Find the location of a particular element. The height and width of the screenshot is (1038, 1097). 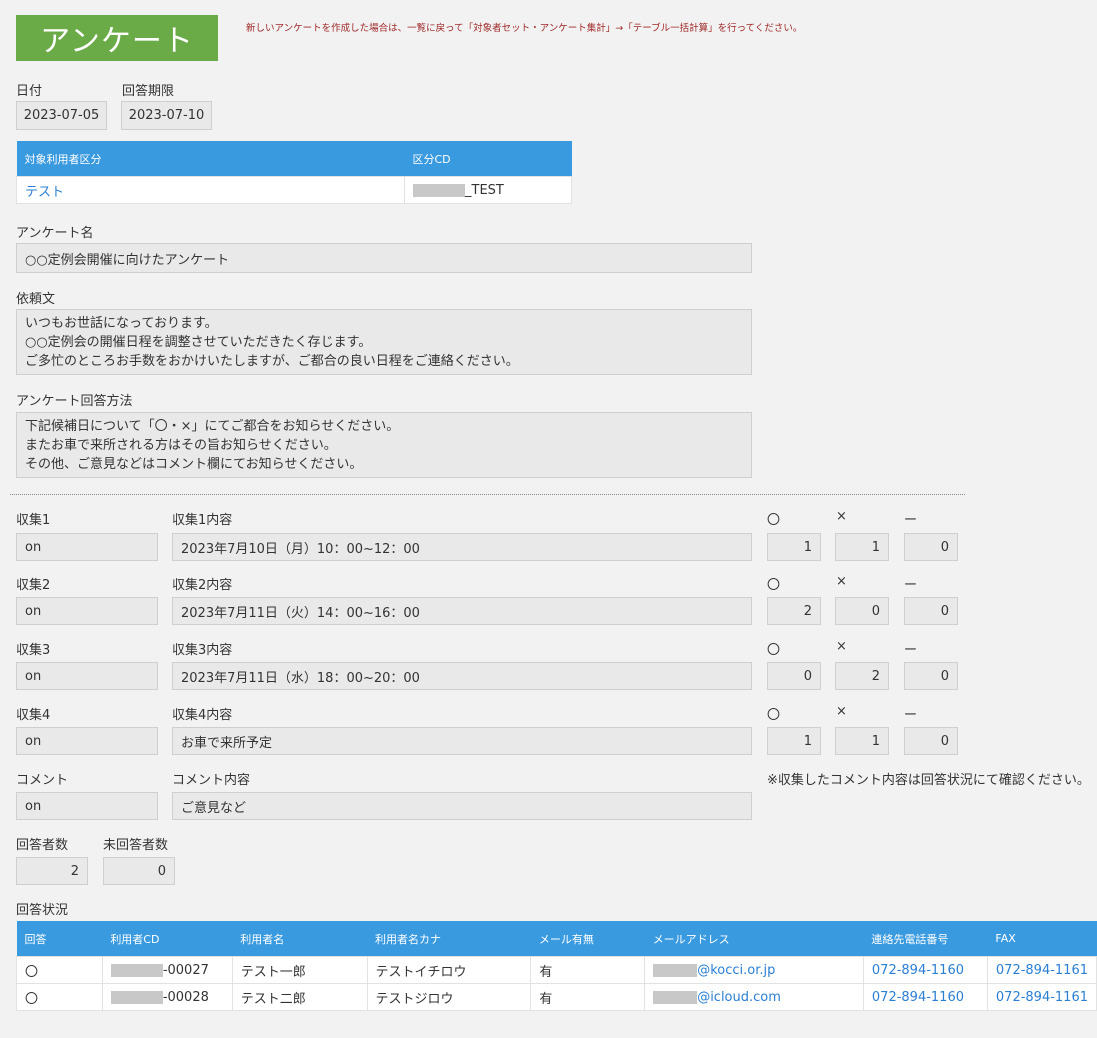

user-kana-cell: テストジロウ is located at coordinates (449, 997).